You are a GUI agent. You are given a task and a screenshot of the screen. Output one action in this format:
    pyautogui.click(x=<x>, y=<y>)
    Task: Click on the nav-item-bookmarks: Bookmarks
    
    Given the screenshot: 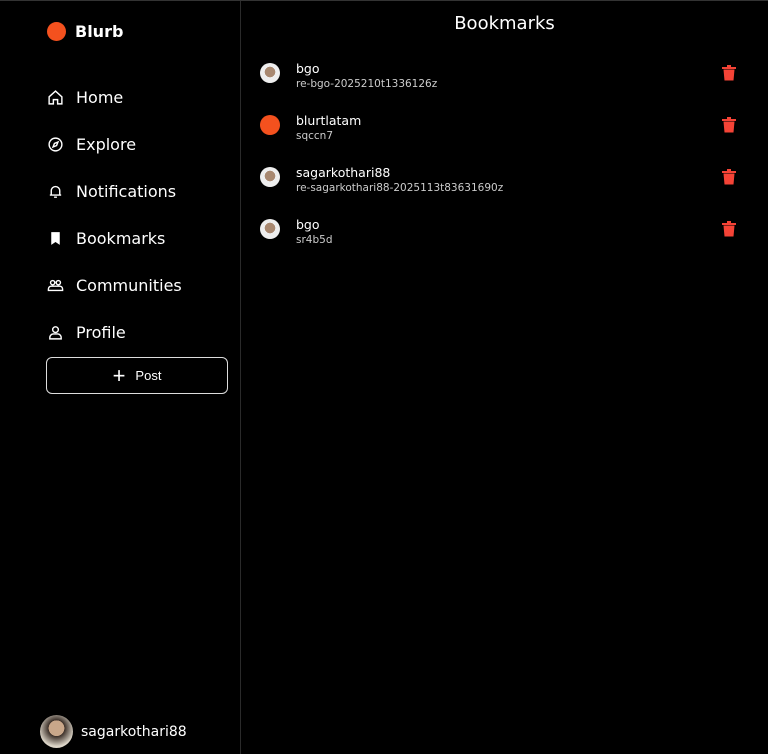 What is the action you would take?
    pyautogui.click(x=114, y=238)
    